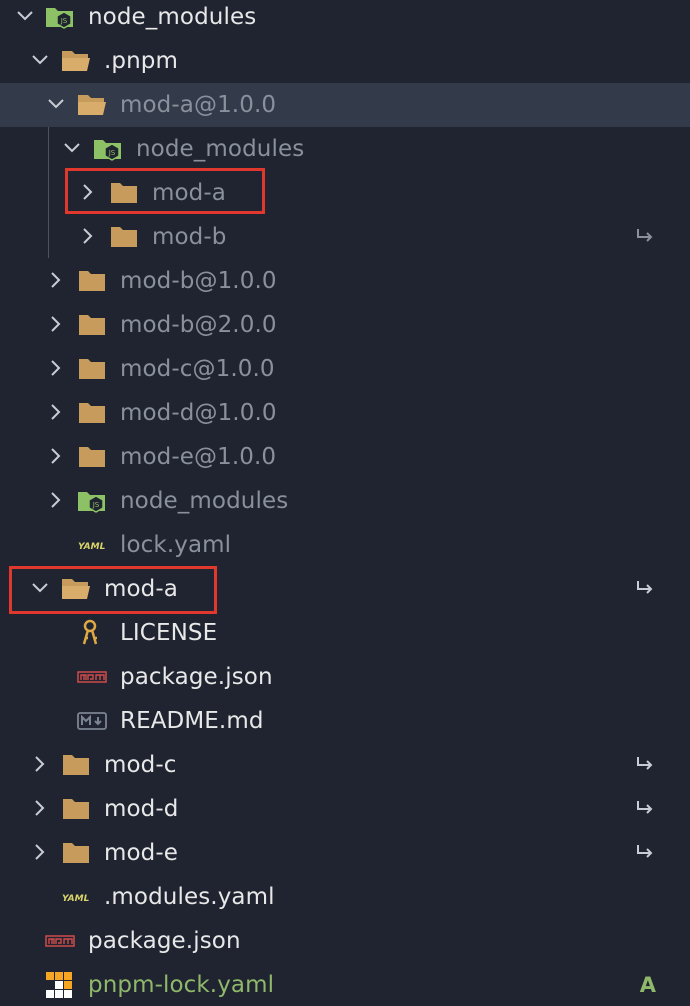  I want to click on tree-item-label: mod-b@1.0.0, so click(198, 281).